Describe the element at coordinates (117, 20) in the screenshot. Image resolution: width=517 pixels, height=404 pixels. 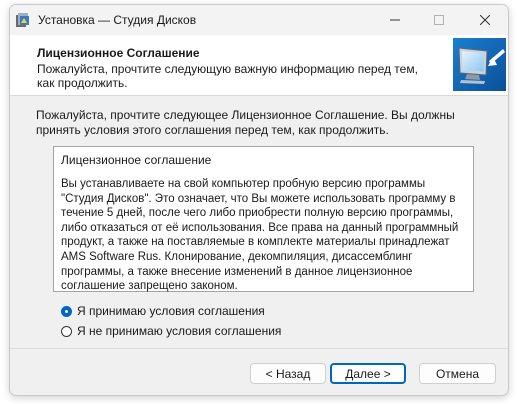
I see `window-title: Установка — Студия Дисков` at that location.